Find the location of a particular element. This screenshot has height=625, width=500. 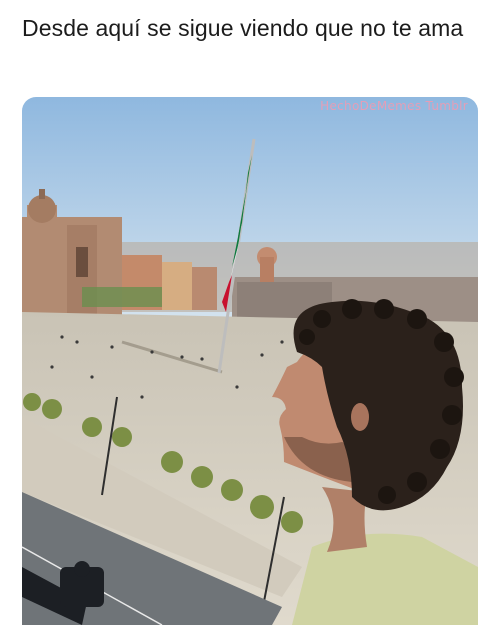

tree-line is located at coordinates (122, 297).